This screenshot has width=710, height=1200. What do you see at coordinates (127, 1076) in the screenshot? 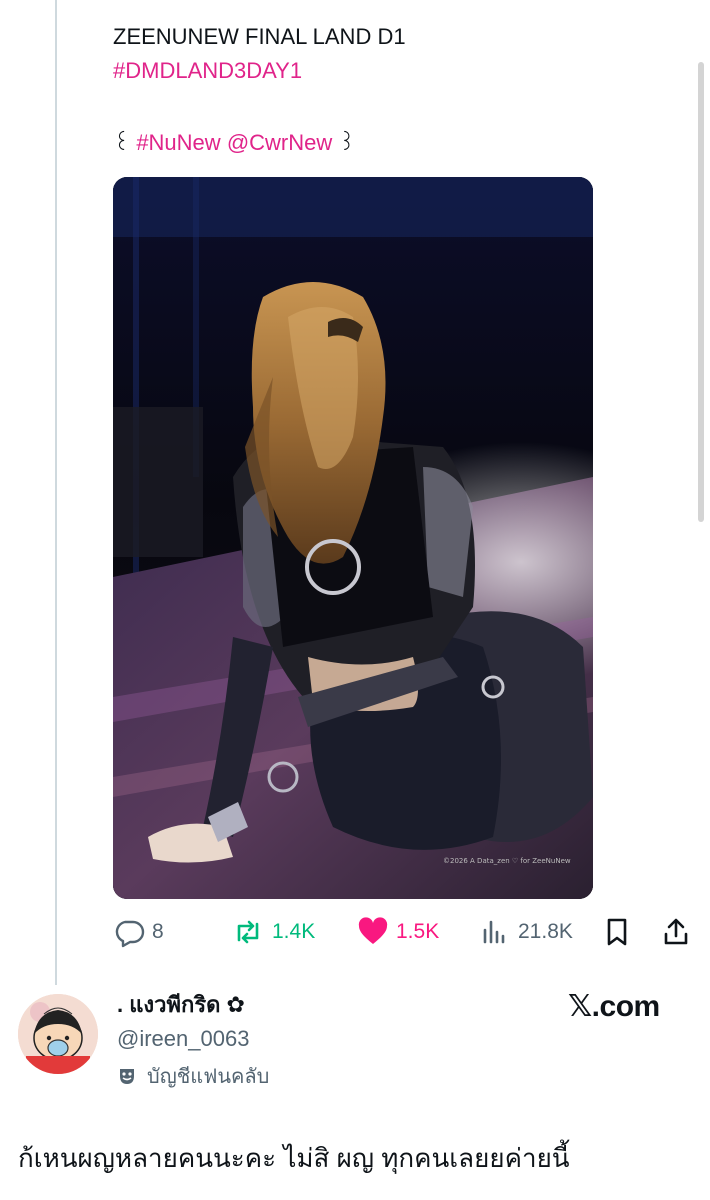
I see `theater-mask-icon` at bounding box center [127, 1076].